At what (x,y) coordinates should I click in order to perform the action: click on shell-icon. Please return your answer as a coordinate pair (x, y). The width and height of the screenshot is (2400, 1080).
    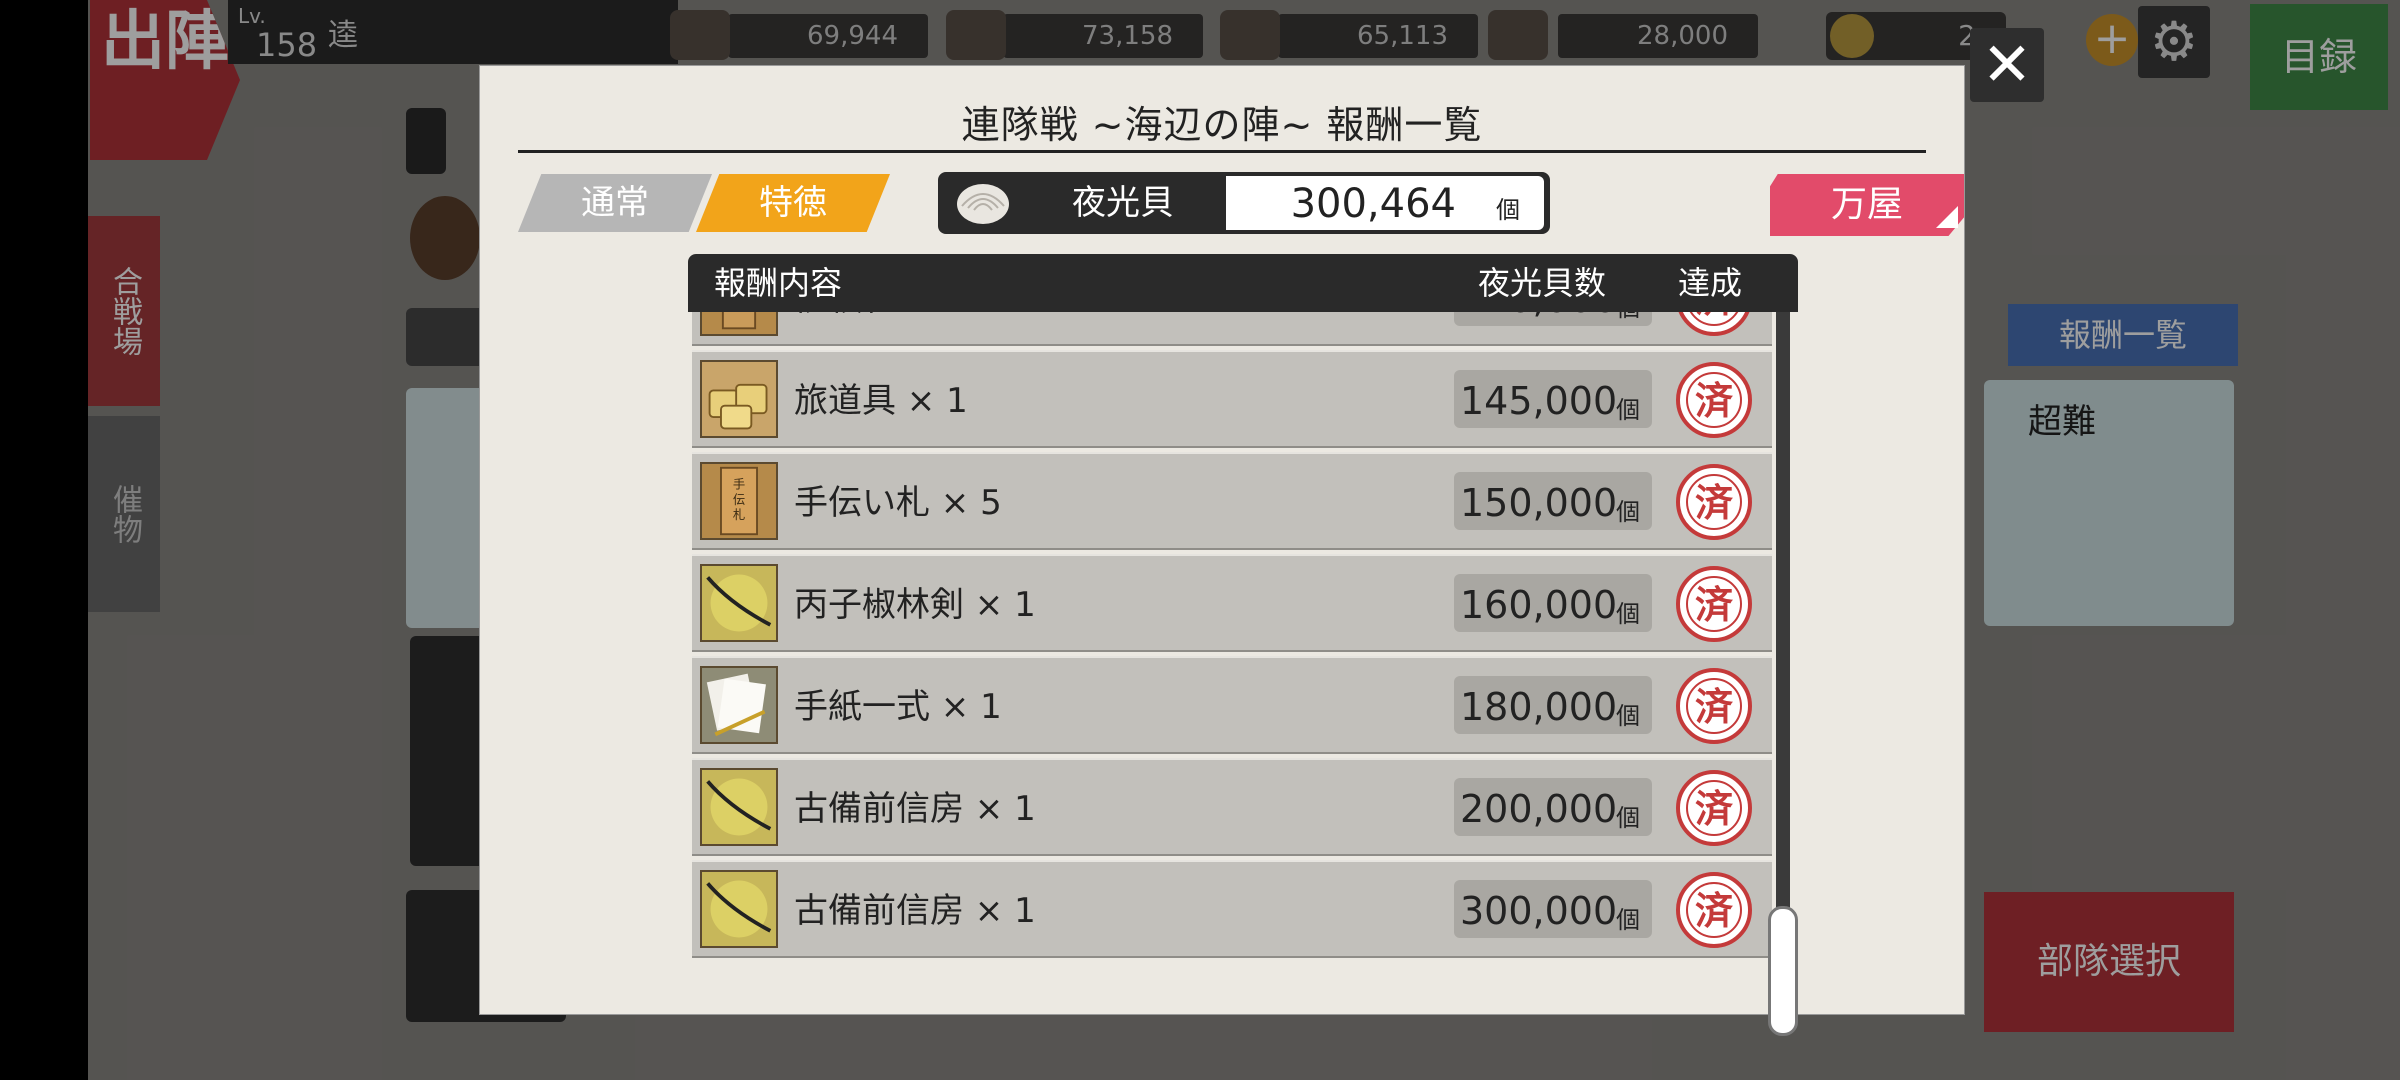
    Looking at the image, I should click on (983, 204).